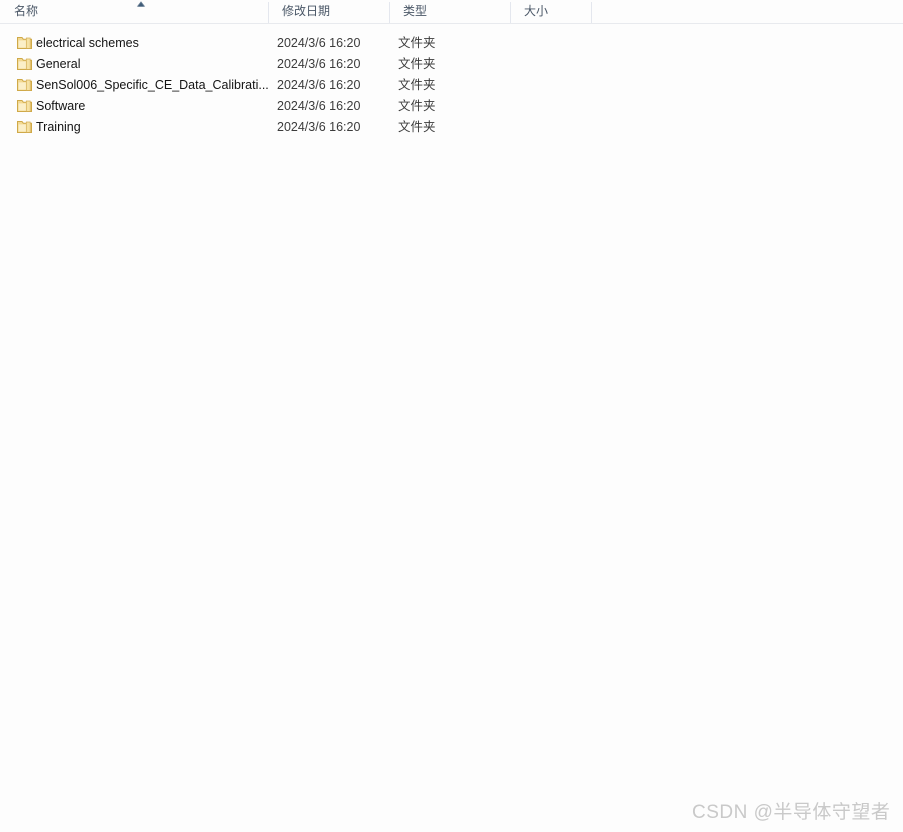 This screenshot has height=832, width=903. Describe the element at coordinates (451, 43) in the screenshot. I see `table-row: electrical schemes 2024/3/6 16:20 文件夹` at that location.